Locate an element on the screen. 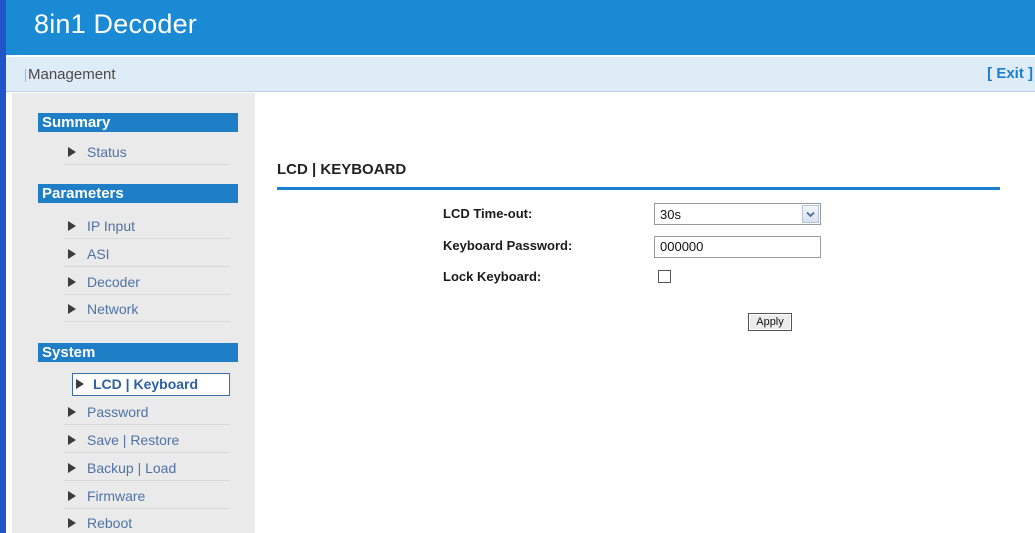 The image size is (1035, 533). lock-keyboard-checkbox is located at coordinates (664, 276).